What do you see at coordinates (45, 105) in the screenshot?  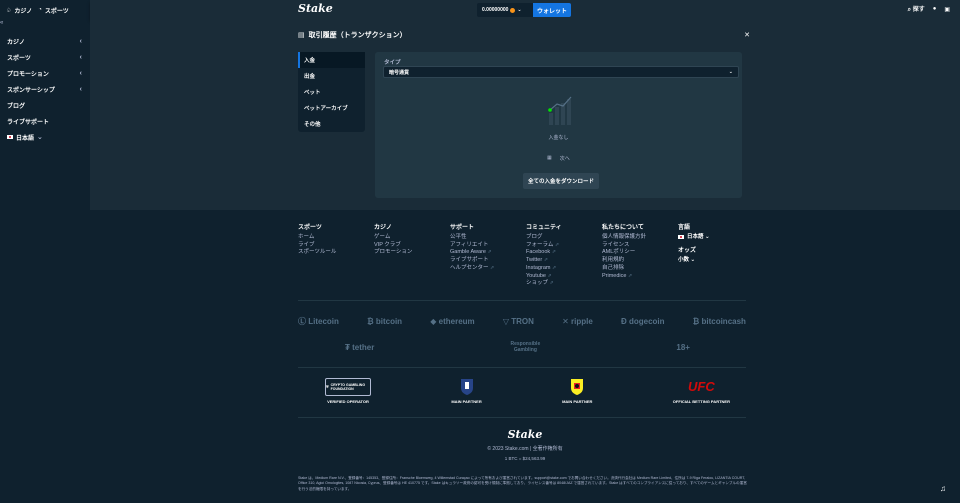 I see `sidebar-item-blog: ブログ` at bounding box center [45, 105].